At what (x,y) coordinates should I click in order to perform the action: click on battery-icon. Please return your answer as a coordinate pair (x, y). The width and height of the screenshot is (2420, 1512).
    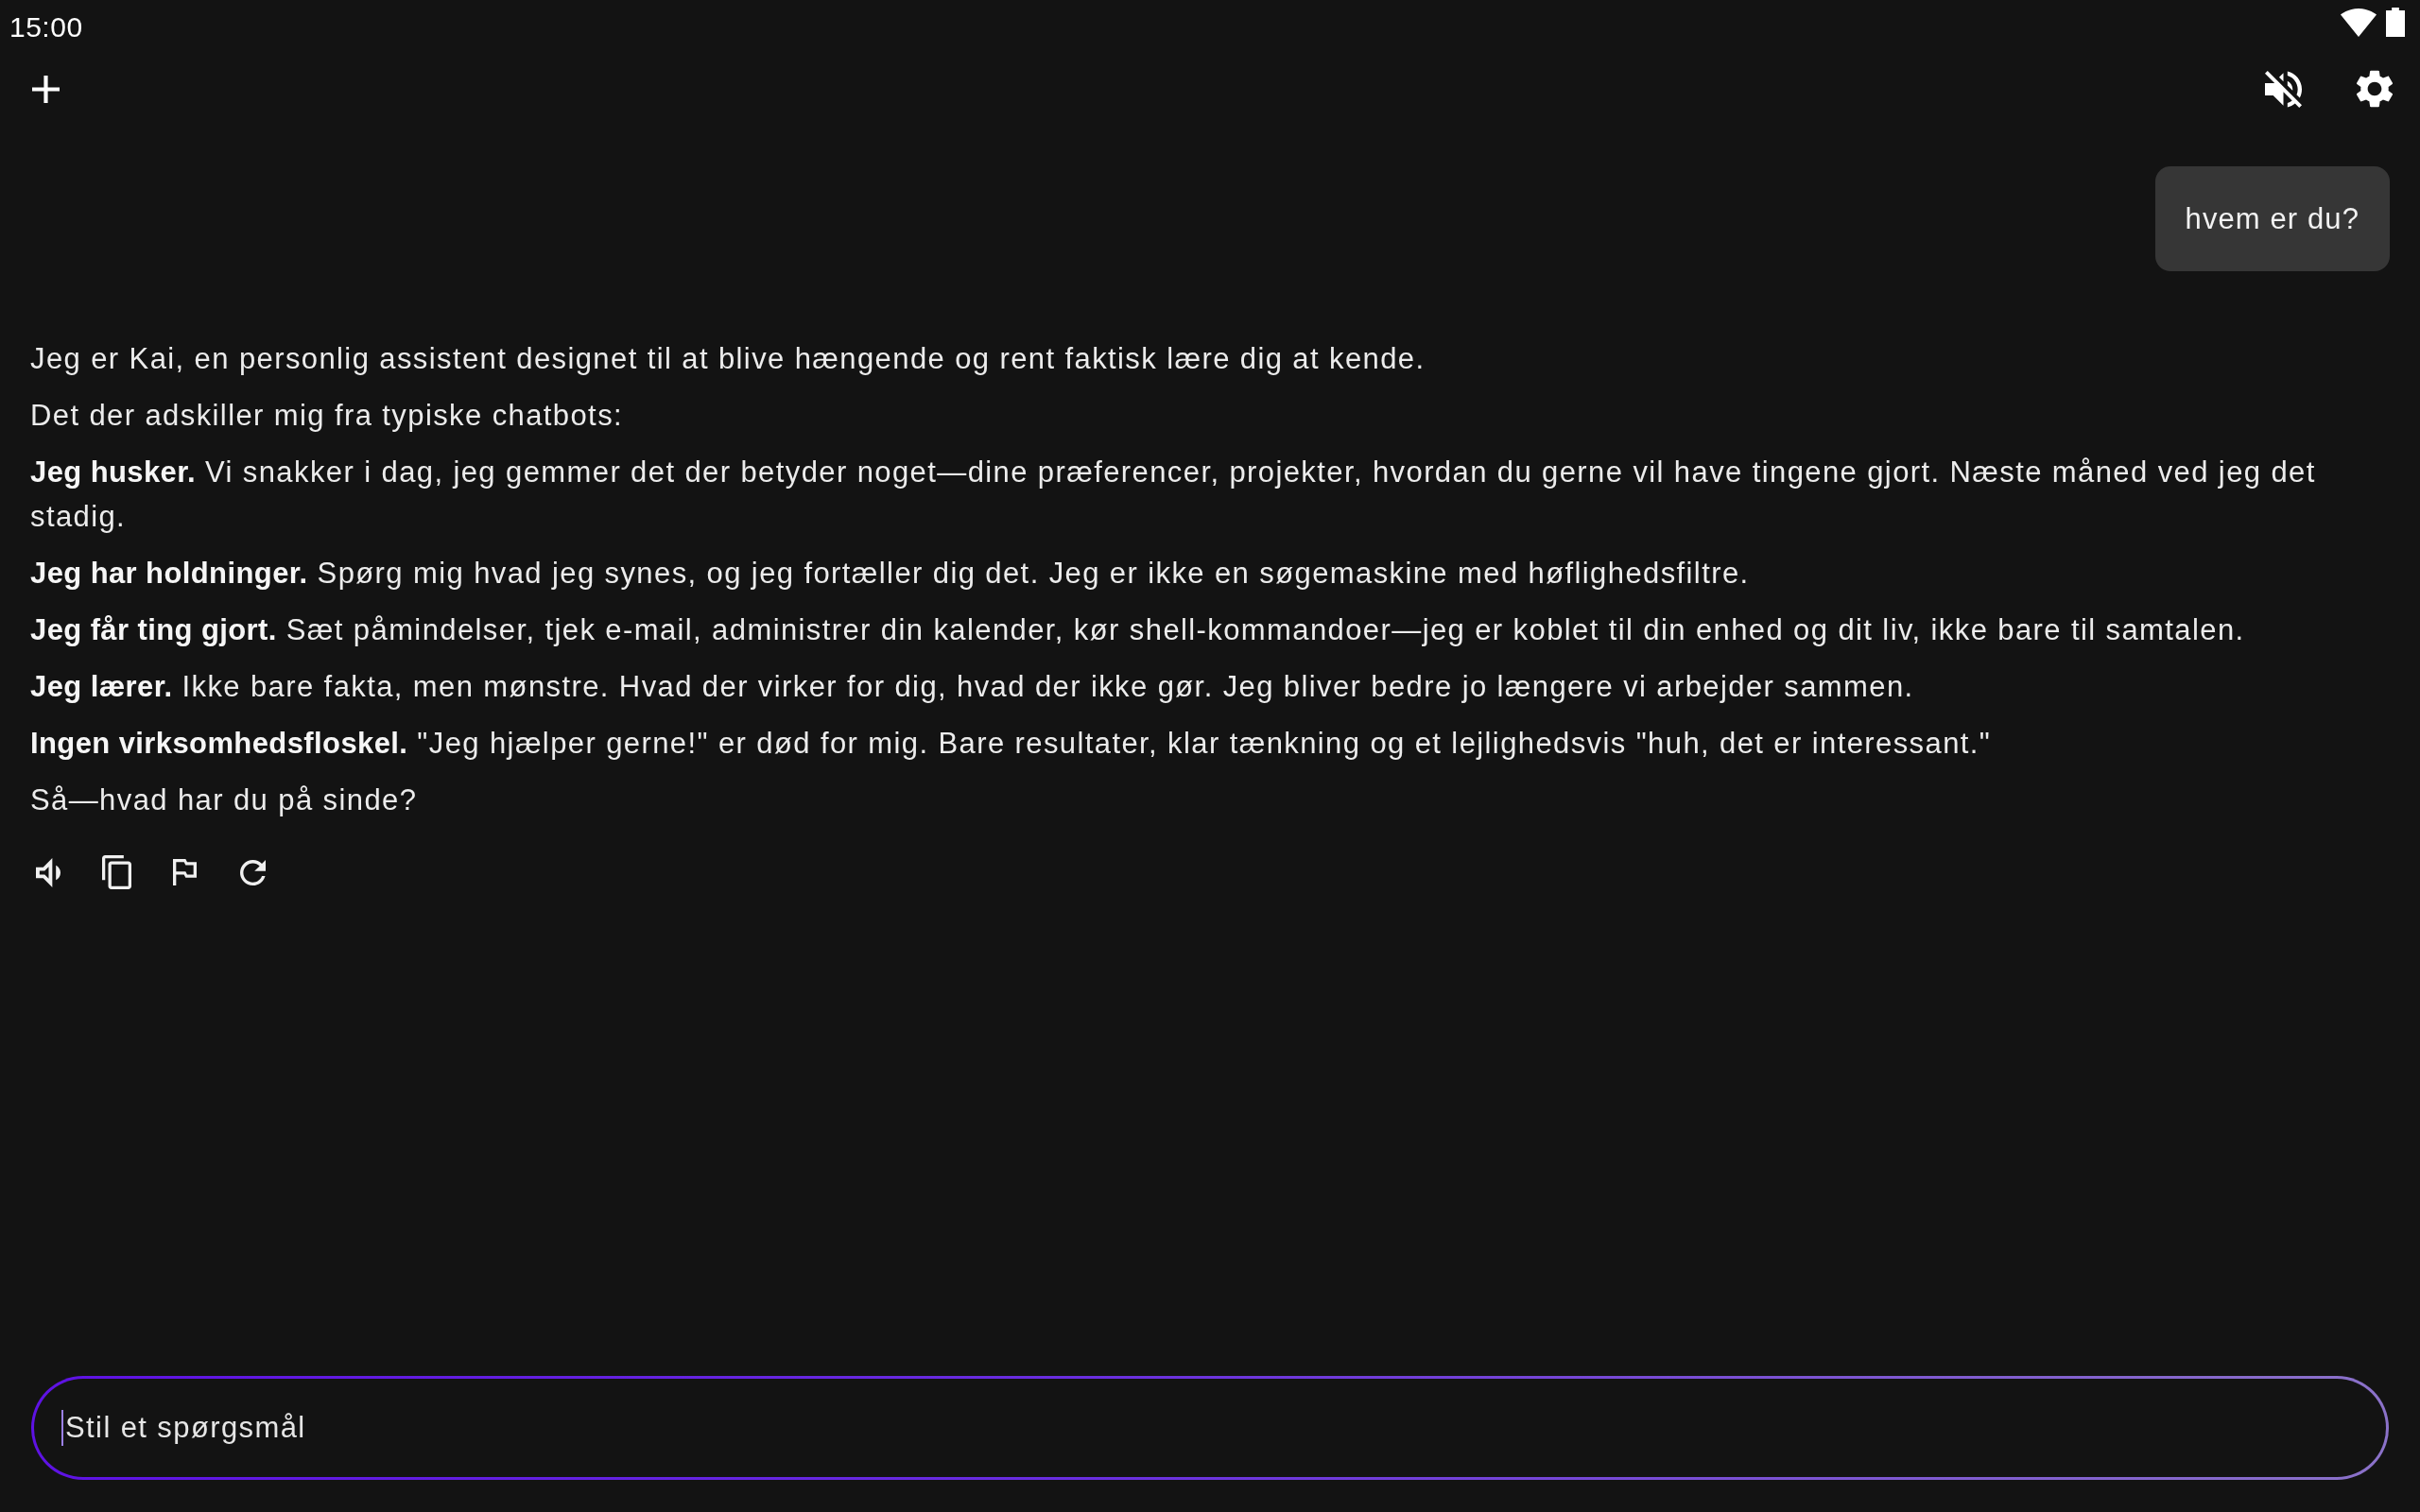
    Looking at the image, I should click on (2395, 22).